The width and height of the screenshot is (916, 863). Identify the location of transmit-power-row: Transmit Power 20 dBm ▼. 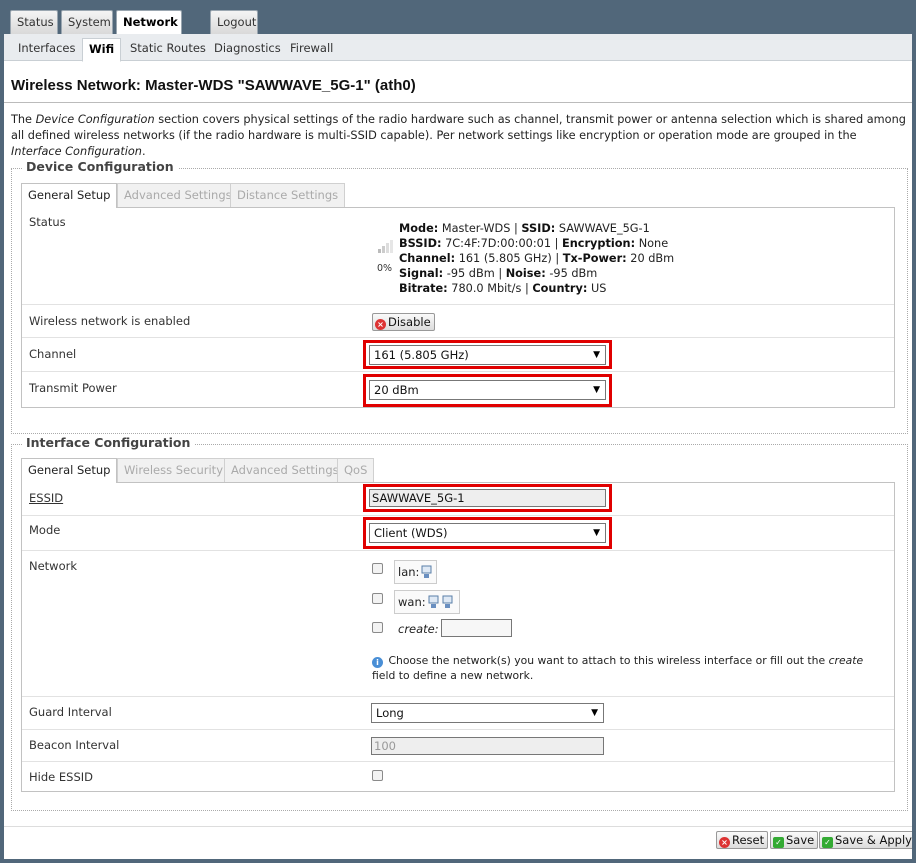
(458, 390).